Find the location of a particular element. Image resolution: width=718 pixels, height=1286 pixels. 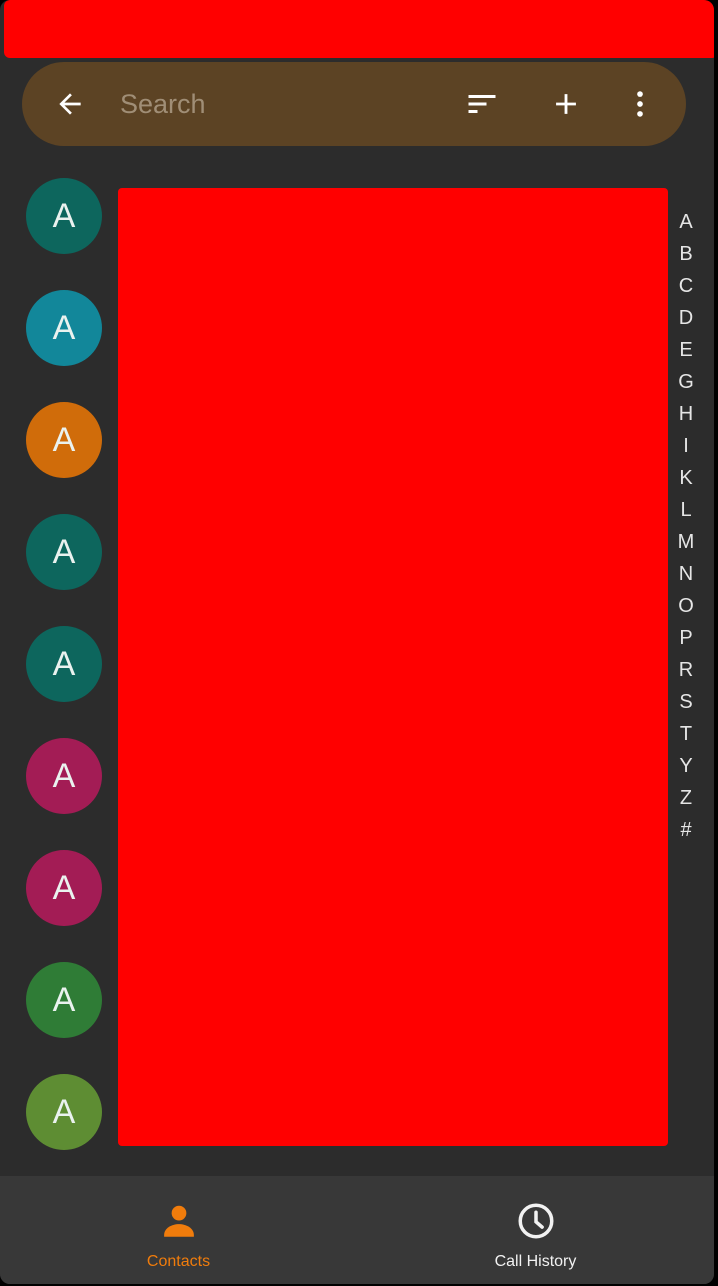

arrow-left-icon is located at coordinates (70, 104).